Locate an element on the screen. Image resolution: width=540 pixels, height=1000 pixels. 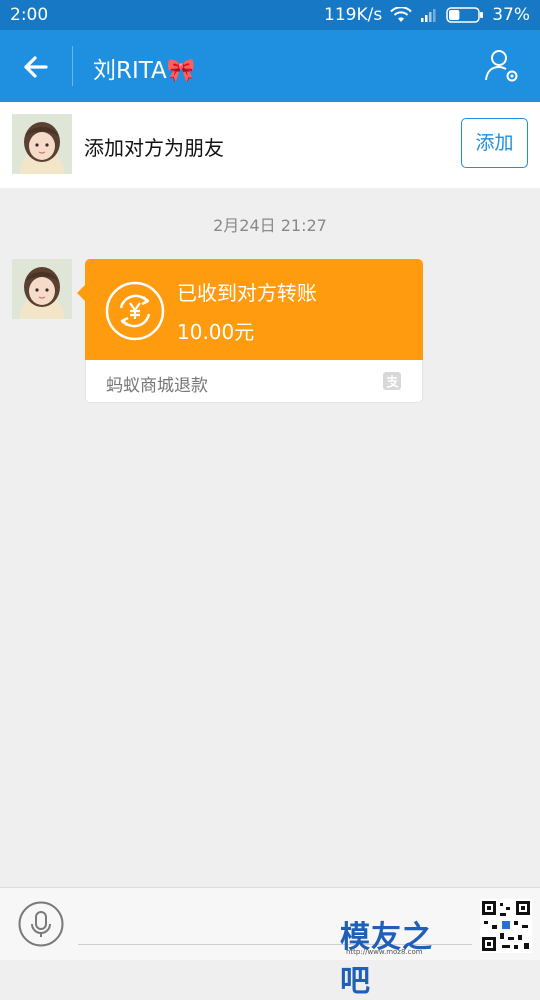
signal-icon is located at coordinates (428, 15).